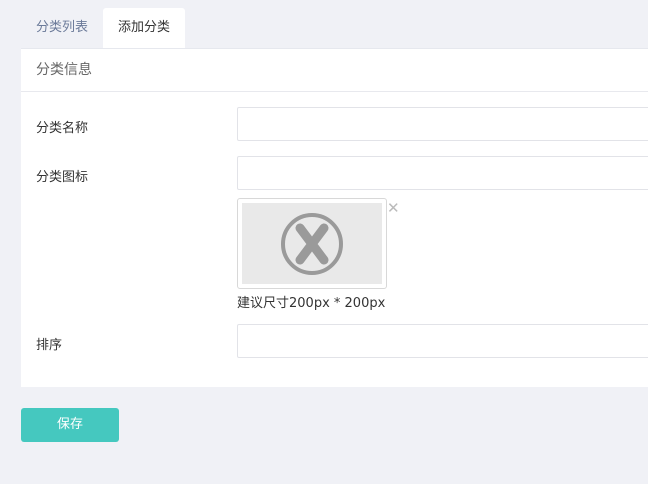 The image size is (648, 484). Describe the element at coordinates (442, 341) in the screenshot. I see `sort-input` at that location.